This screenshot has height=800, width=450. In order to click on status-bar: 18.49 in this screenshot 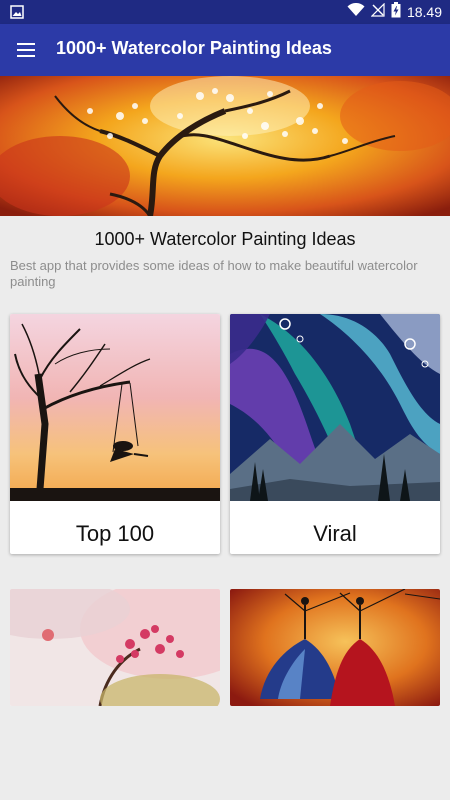, I will do `click(225, 12)`.